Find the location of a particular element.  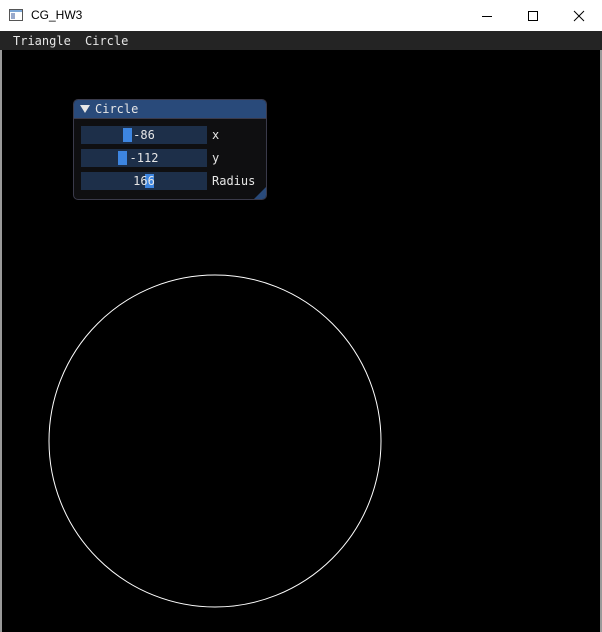

radius-slider-row: 166 Radius is located at coordinates (171, 181).